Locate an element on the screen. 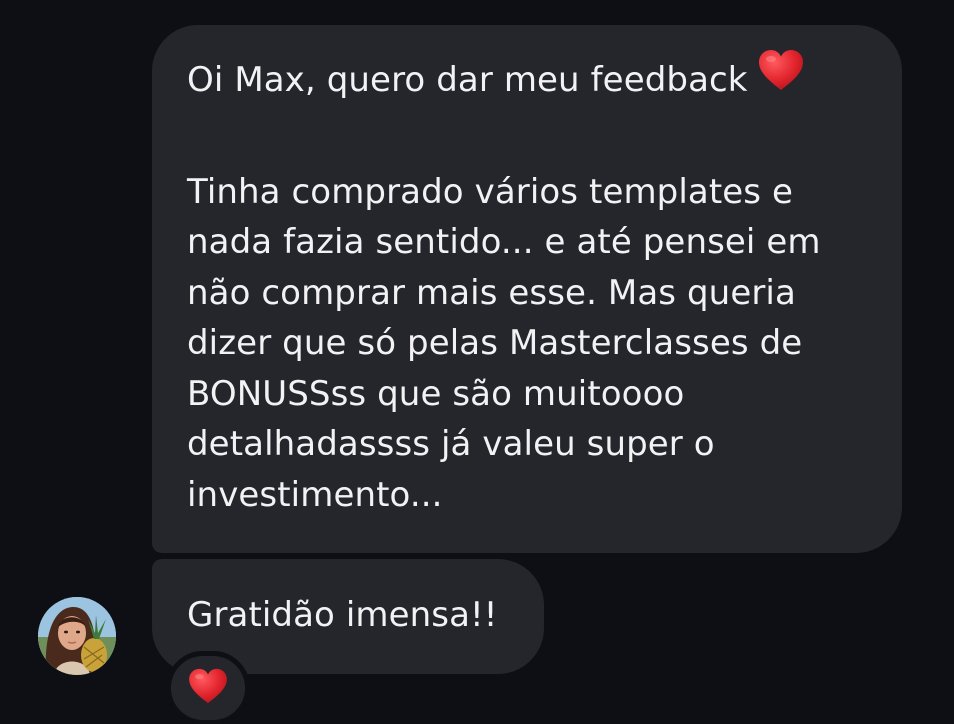  message-line: Oi Max, quero dar meu feedback is located at coordinates (527, 80).